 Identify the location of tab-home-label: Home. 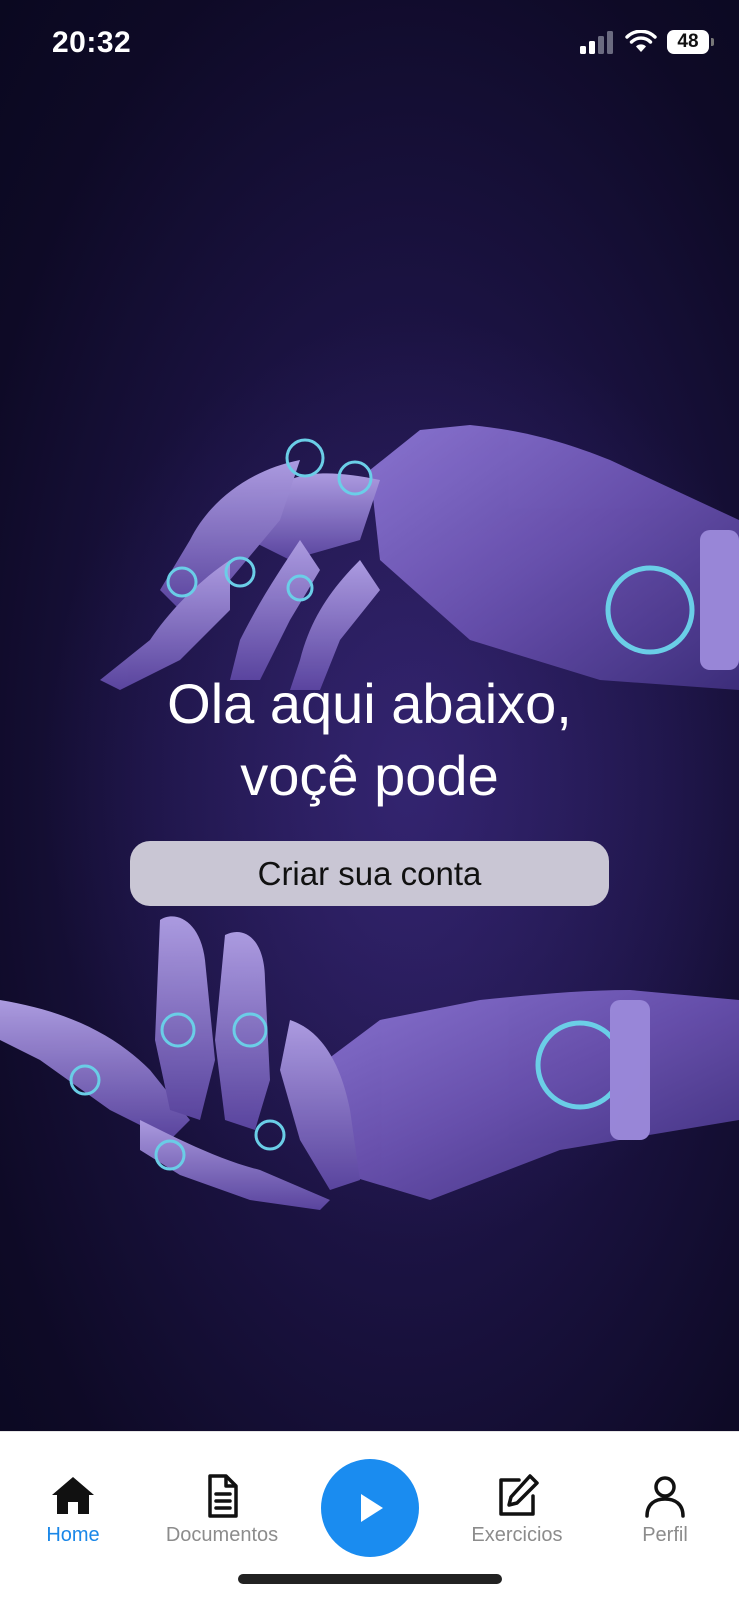
(73, 1535).